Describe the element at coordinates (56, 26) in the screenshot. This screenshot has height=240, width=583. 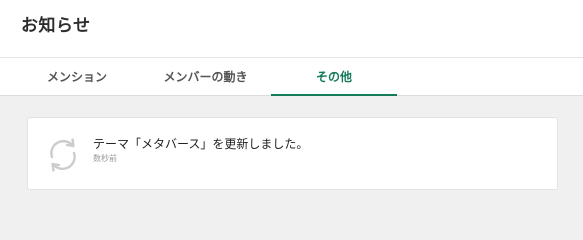
I see `page-title: お知らせ` at that location.